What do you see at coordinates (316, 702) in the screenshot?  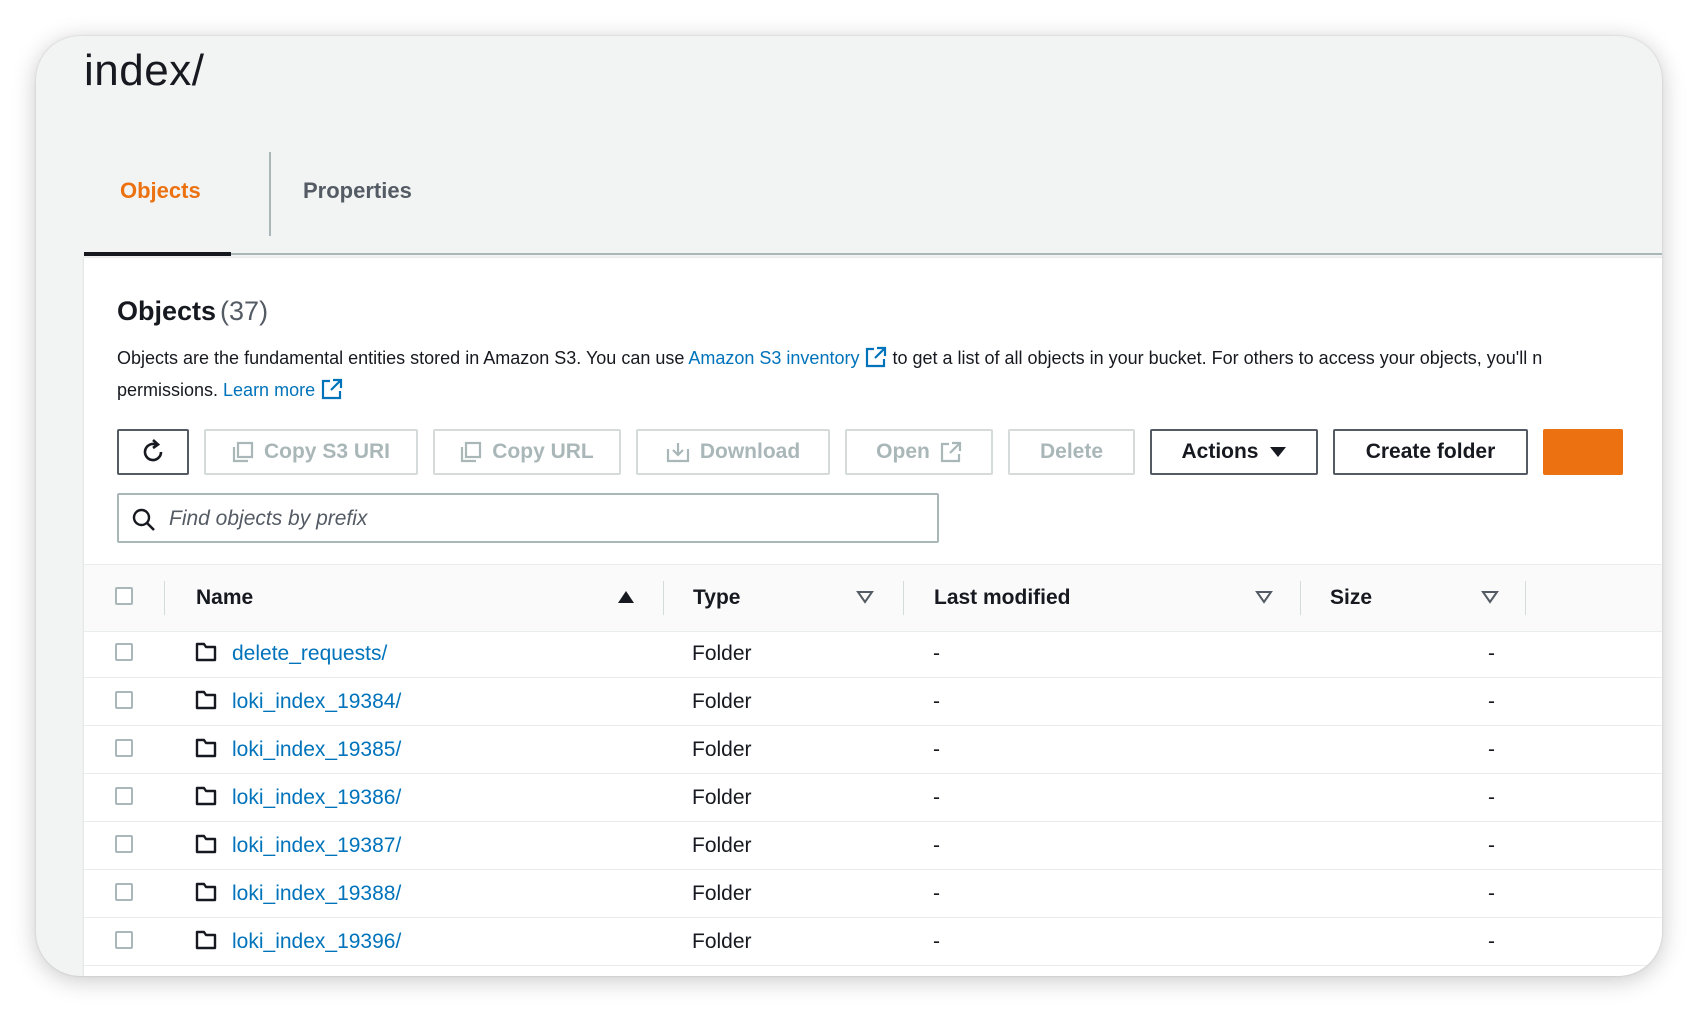 I see `object-name-link: loki_index_19384/` at bounding box center [316, 702].